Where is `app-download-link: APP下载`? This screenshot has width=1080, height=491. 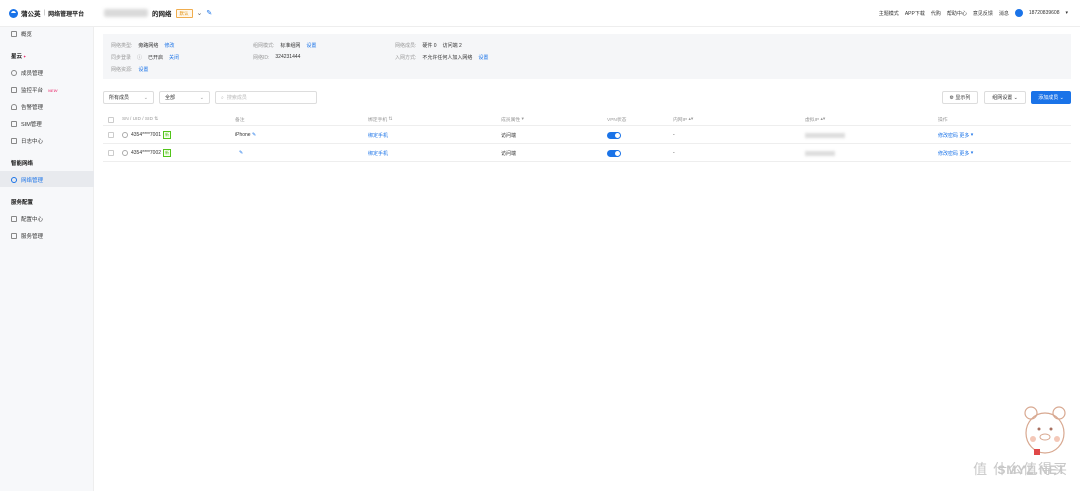 app-download-link: APP下载 is located at coordinates (915, 13).